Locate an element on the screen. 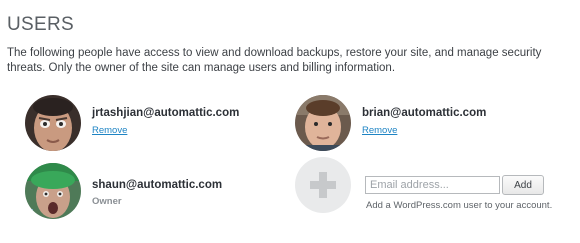 Image resolution: width=580 pixels, height=243 pixels. add-user-button: Add is located at coordinates (523, 185).